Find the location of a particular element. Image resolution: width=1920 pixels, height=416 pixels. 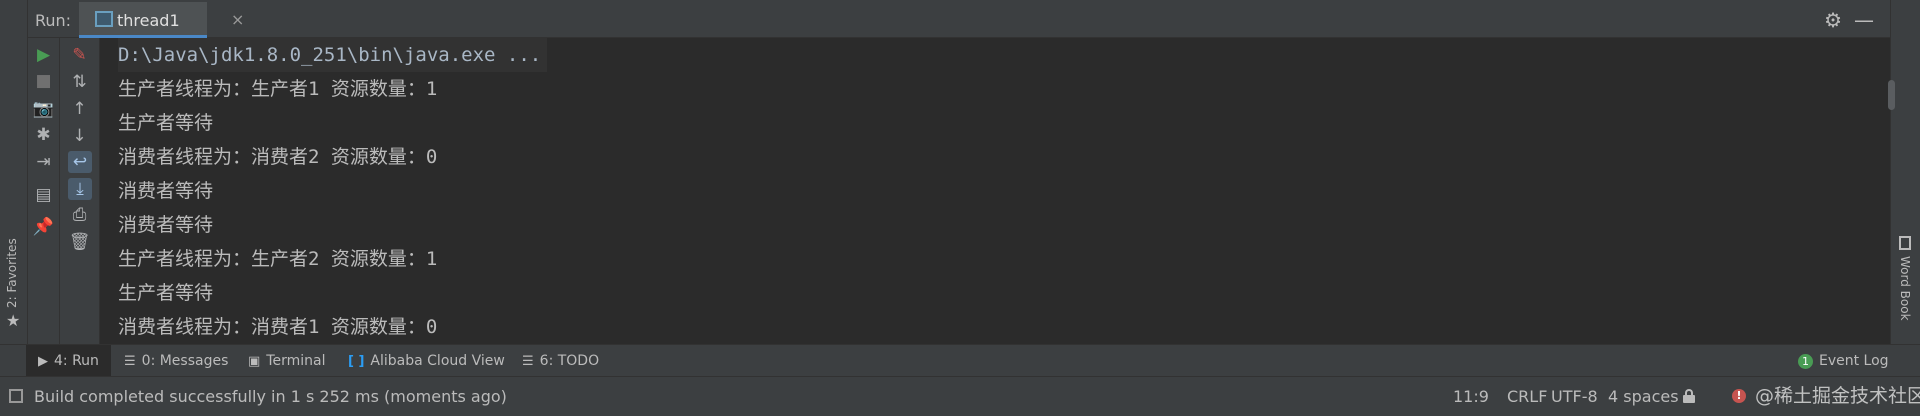

debug-icon: ✱ is located at coordinates (43, 135).